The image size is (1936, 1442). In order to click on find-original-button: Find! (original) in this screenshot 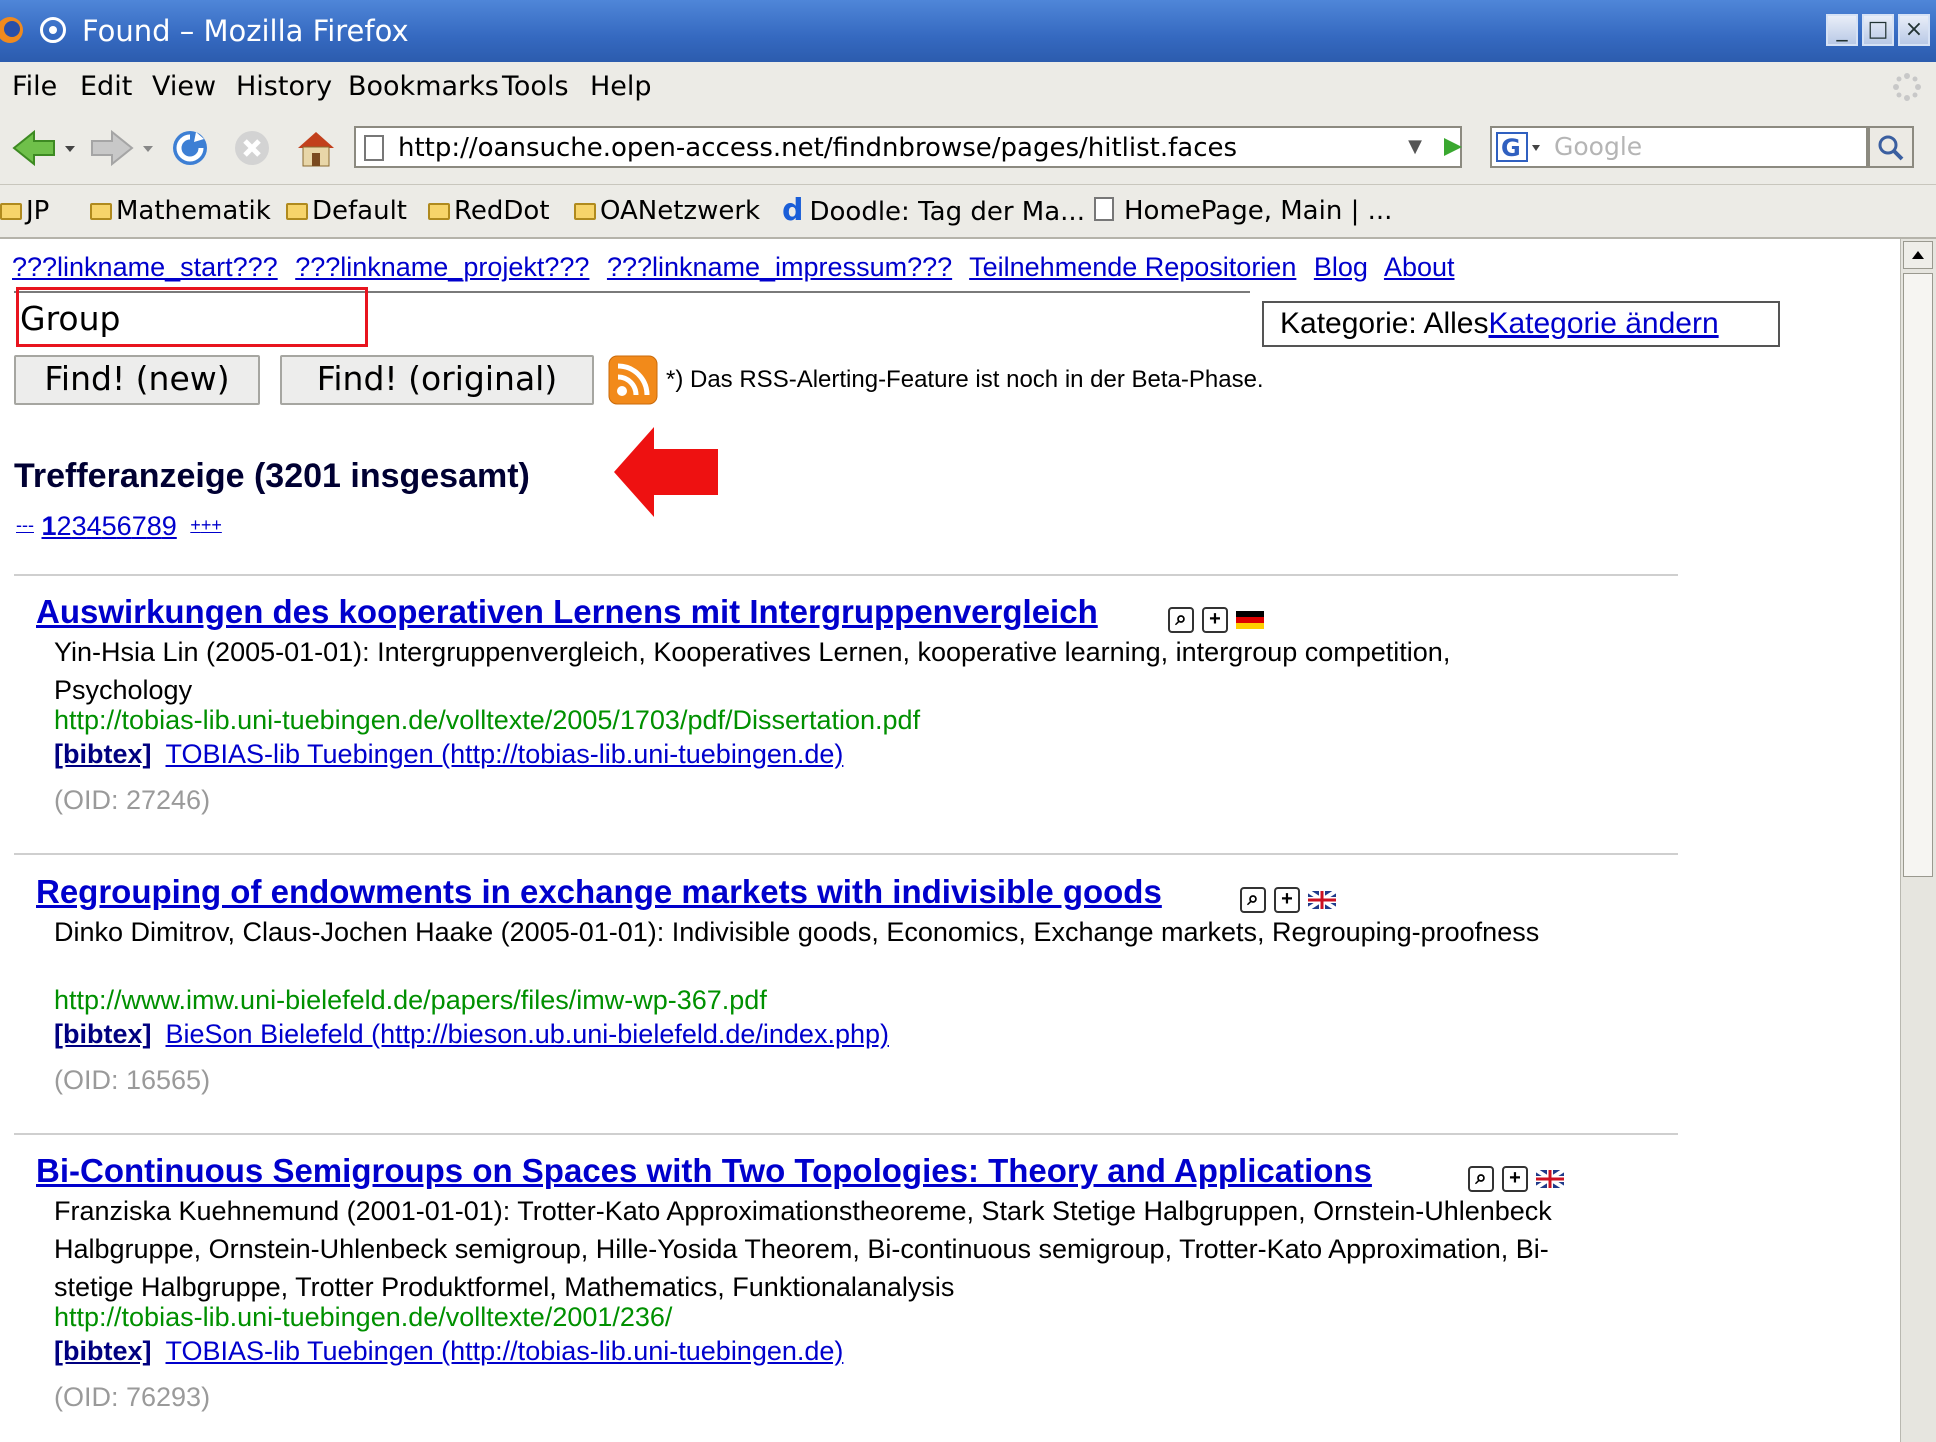, I will do `click(437, 380)`.